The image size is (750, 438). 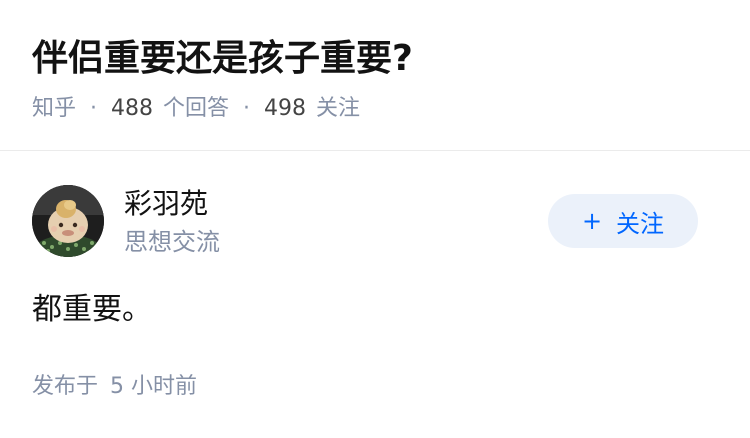 What do you see at coordinates (132, 108) in the screenshot?
I see `answer-count: 488` at bounding box center [132, 108].